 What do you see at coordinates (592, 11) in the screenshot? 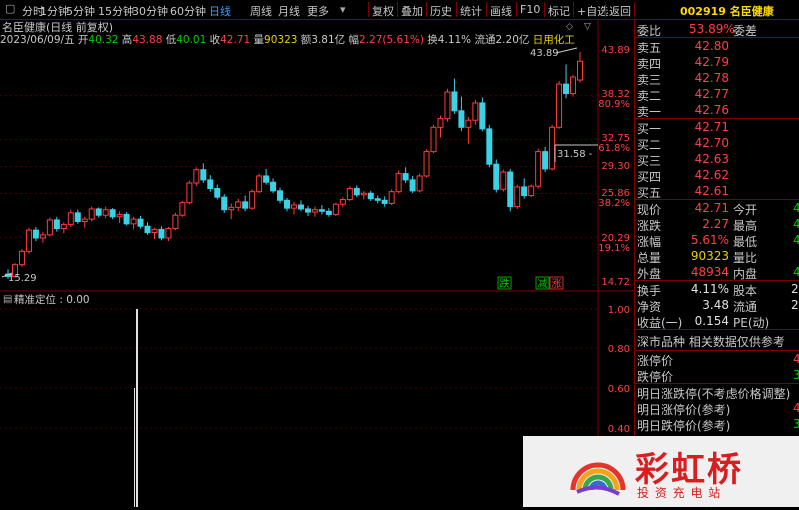
I see `tool-button-7: +自选` at bounding box center [592, 11].